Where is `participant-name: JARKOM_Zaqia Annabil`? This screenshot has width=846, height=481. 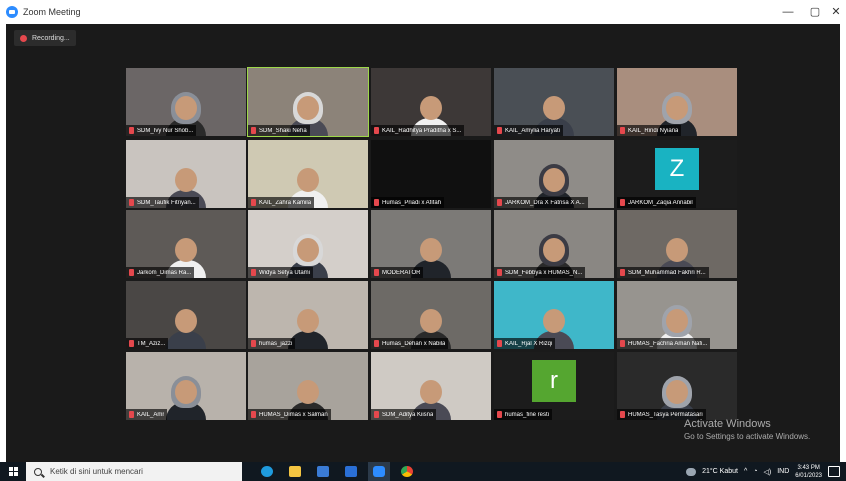
participant-name: JARKOM_Zaqia Annabil is located at coordinates (660, 202).